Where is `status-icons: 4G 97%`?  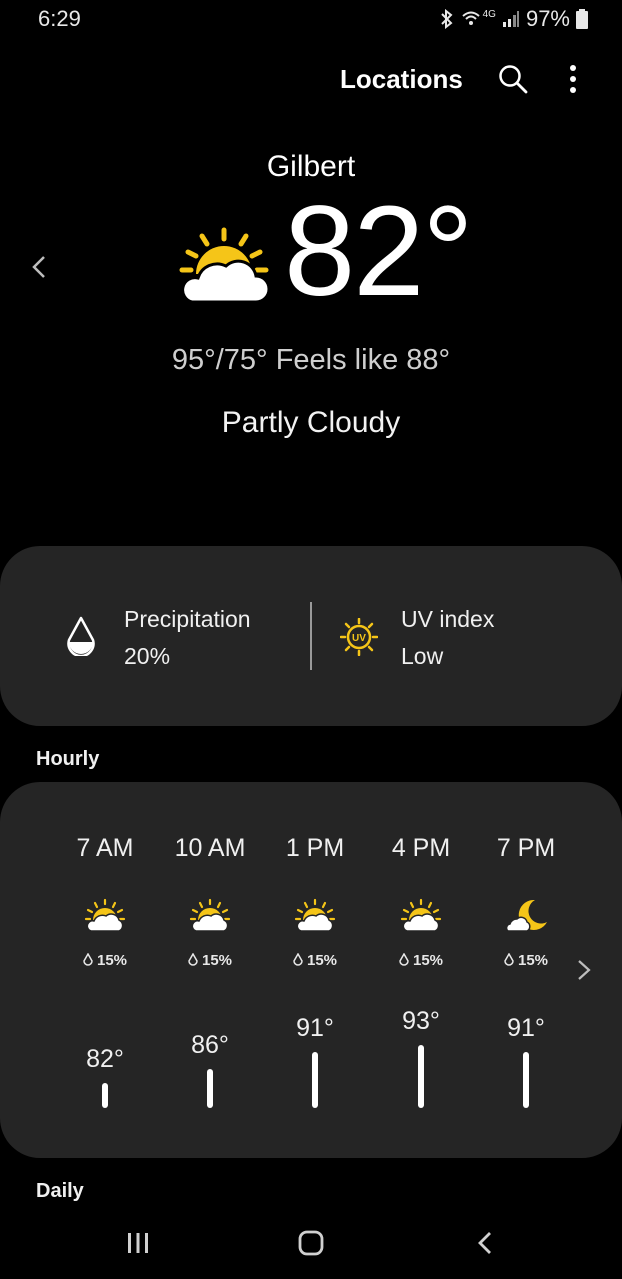 status-icons: 4G 97% is located at coordinates (513, 19).